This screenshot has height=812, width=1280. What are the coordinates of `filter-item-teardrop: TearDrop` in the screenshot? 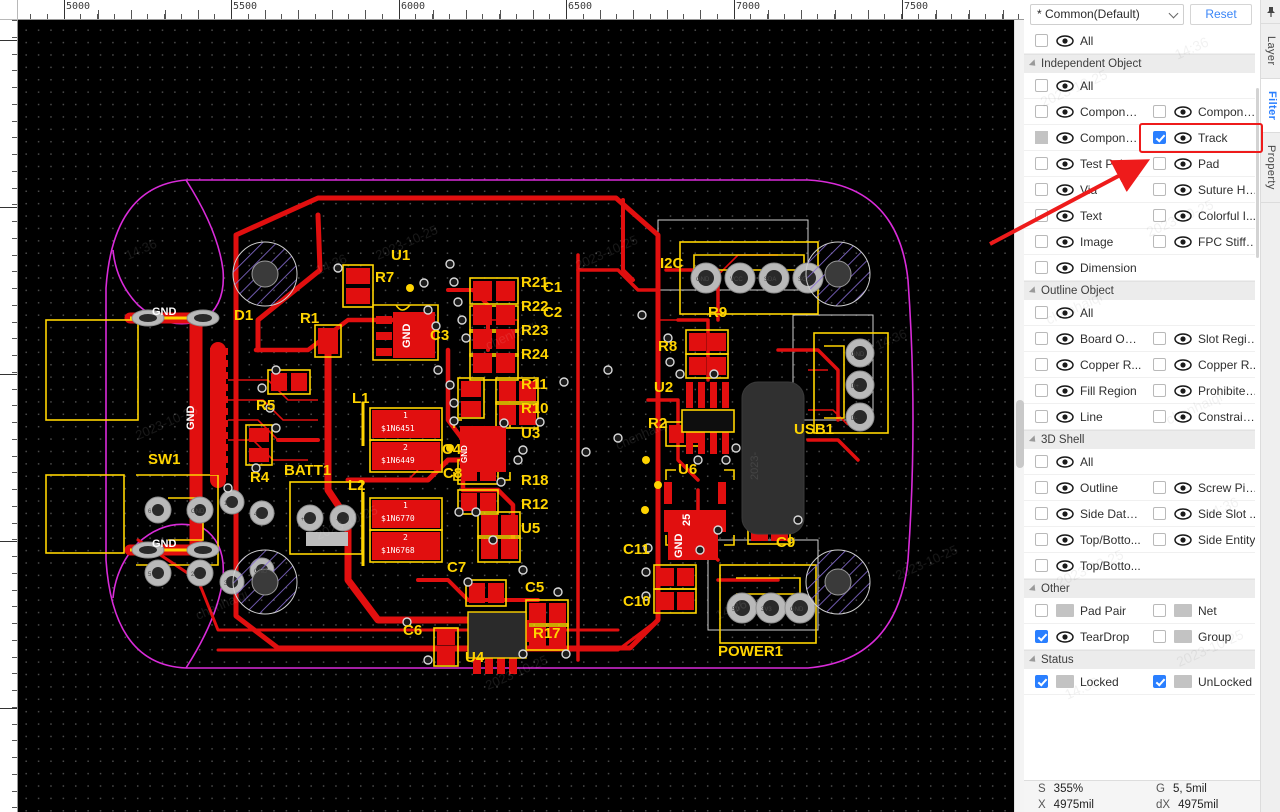 It's located at (1083, 637).